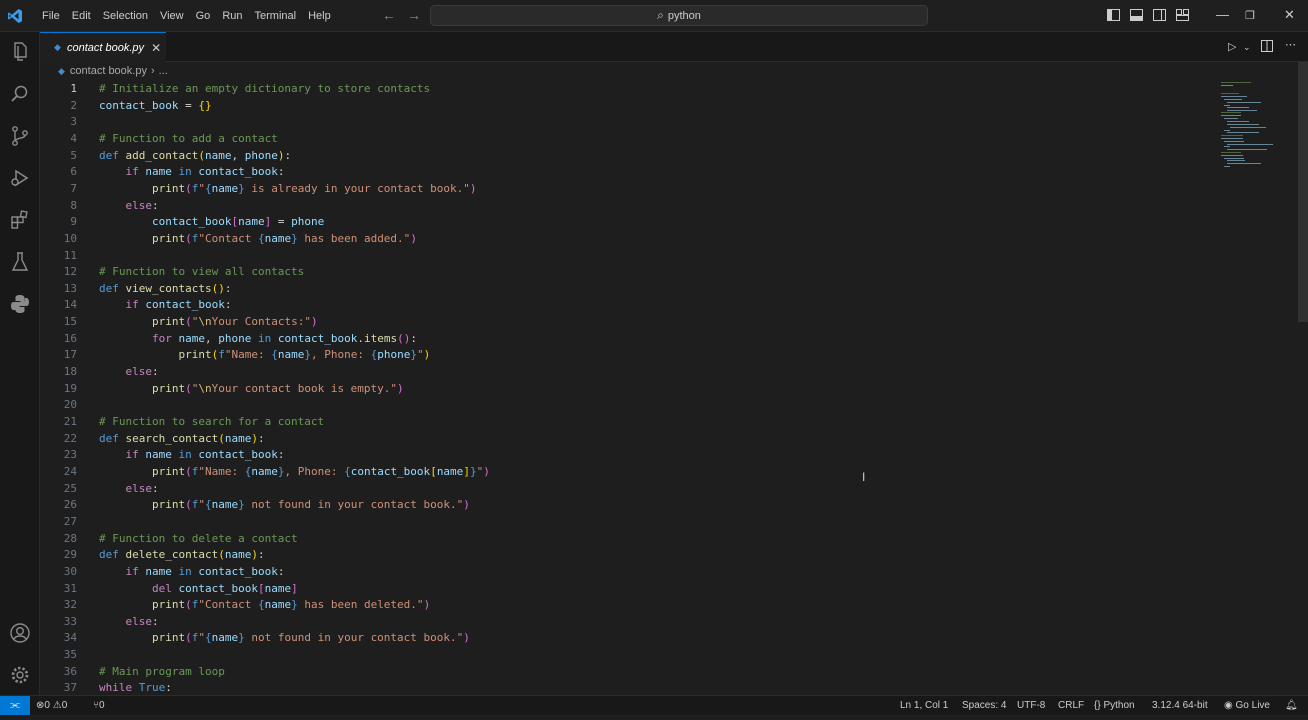 This screenshot has width=1308, height=720. What do you see at coordinates (1291, 705) in the screenshot?
I see `notifications-bell-icon: 🔔︎` at bounding box center [1291, 705].